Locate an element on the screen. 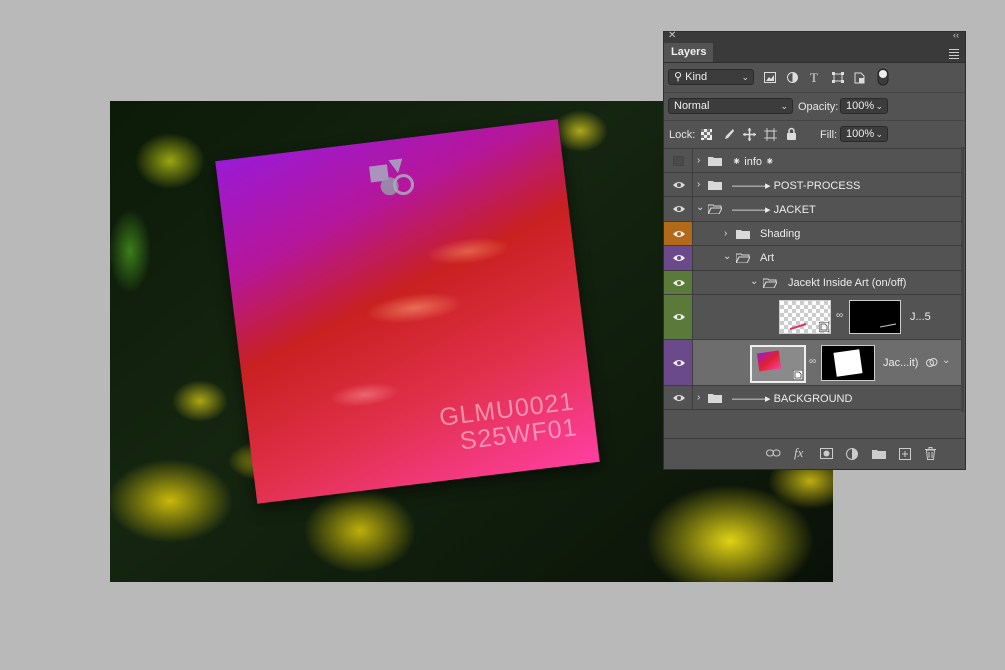 The image size is (1005, 670). blend-row: Normal ⌄ Opacity: 100% ⌄ is located at coordinates (814, 106).